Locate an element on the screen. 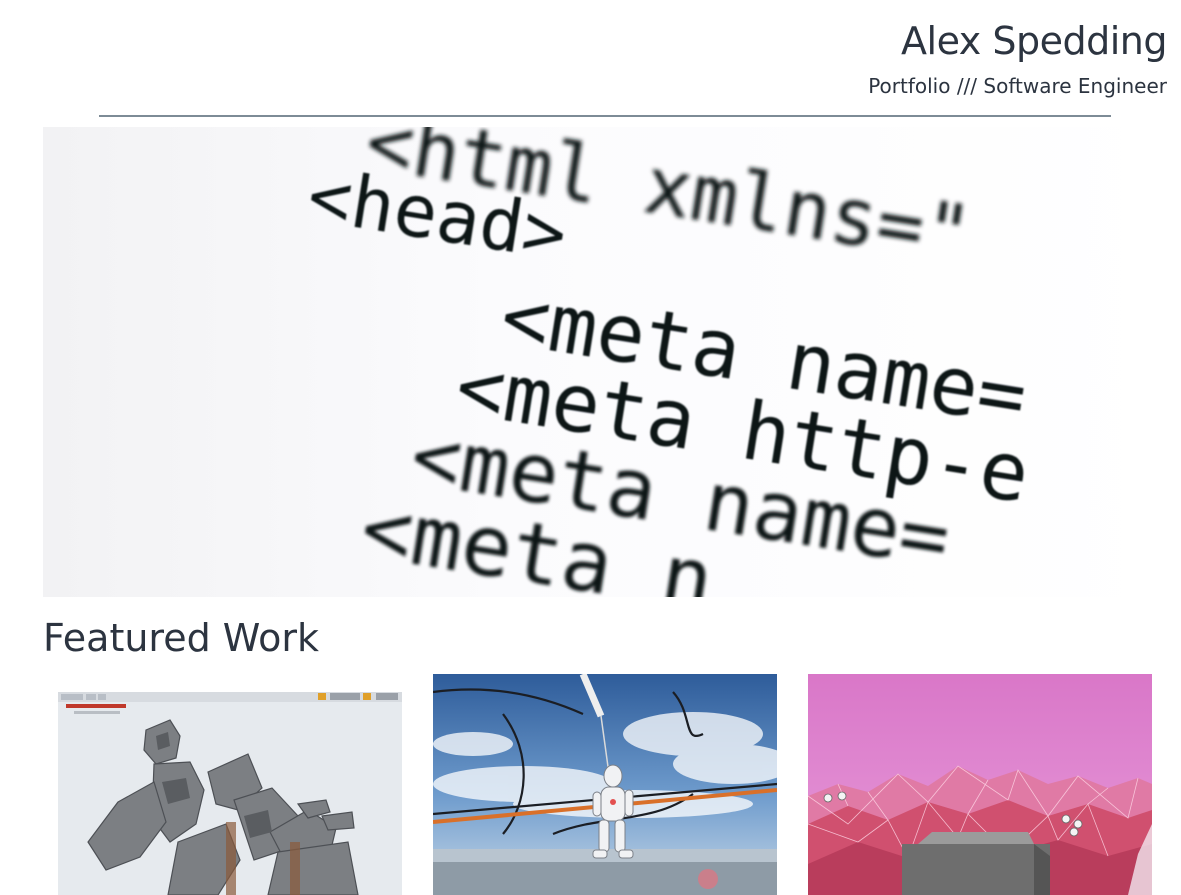 The height and width of the screenshot is (895, 1181). robot-sky-screenshot is located at coordinates (605, 784).